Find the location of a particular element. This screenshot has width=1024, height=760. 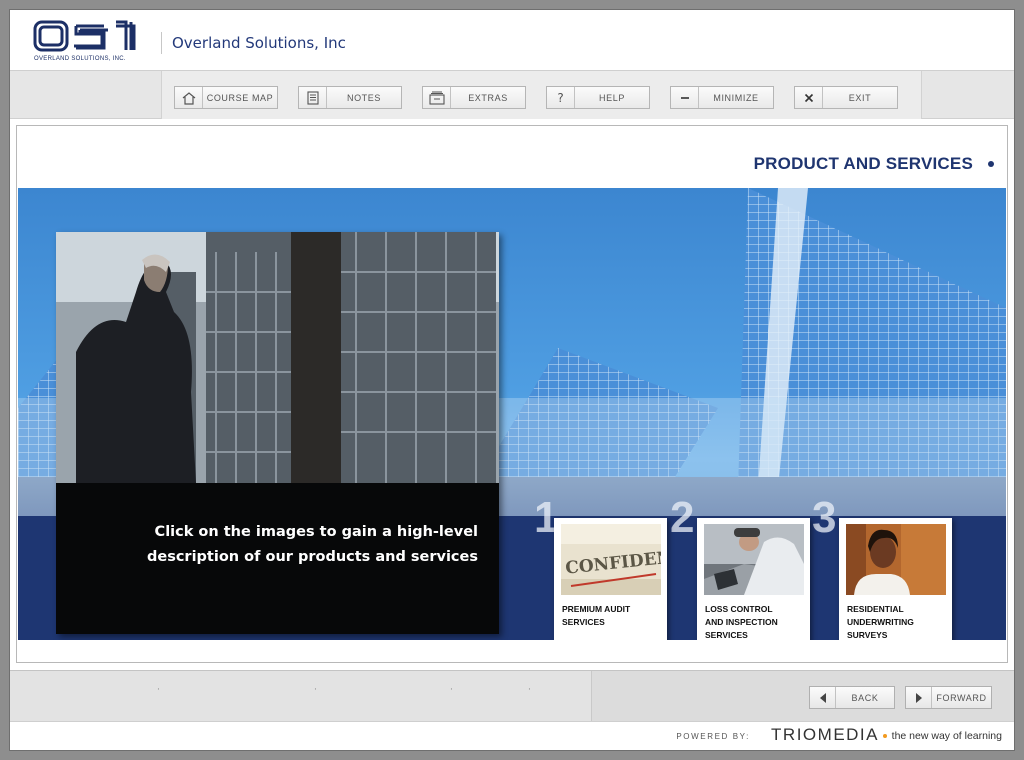

back-button: BACK is located at coordinates (852, 697).